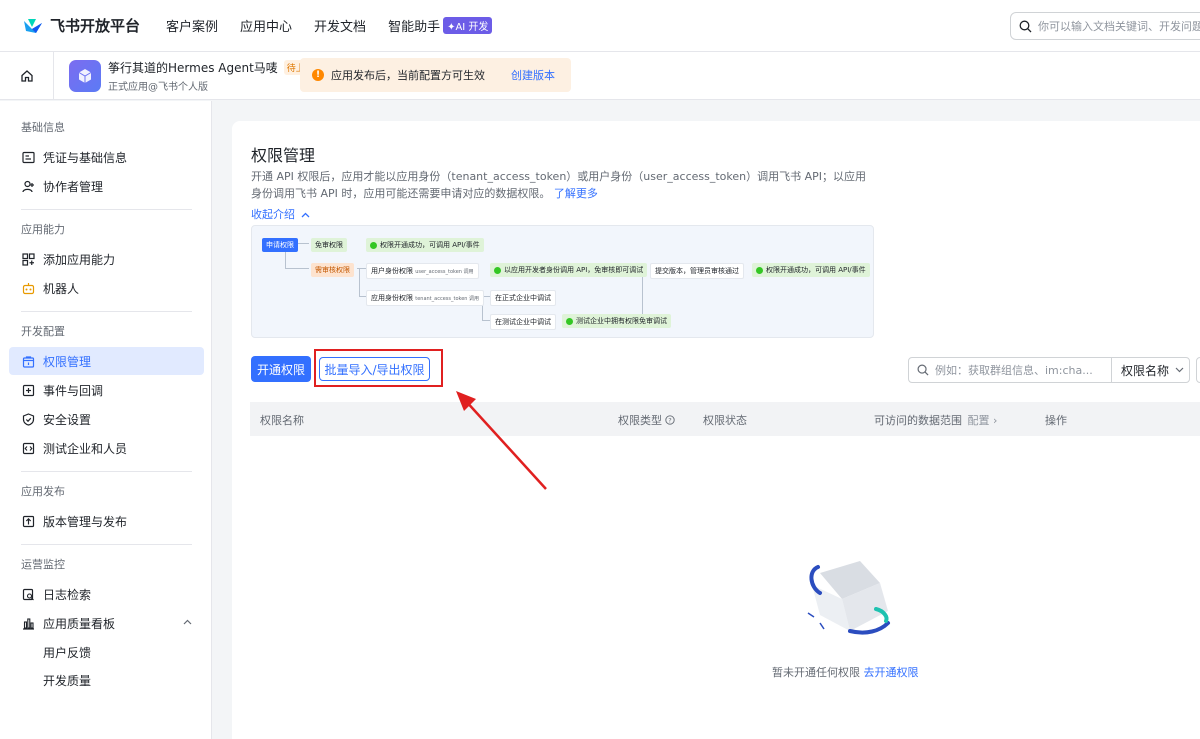  Describe the element at coordinates (106, 361) in the screenshot. I see `sidebar-item-permissions: 权限管理` at that location.